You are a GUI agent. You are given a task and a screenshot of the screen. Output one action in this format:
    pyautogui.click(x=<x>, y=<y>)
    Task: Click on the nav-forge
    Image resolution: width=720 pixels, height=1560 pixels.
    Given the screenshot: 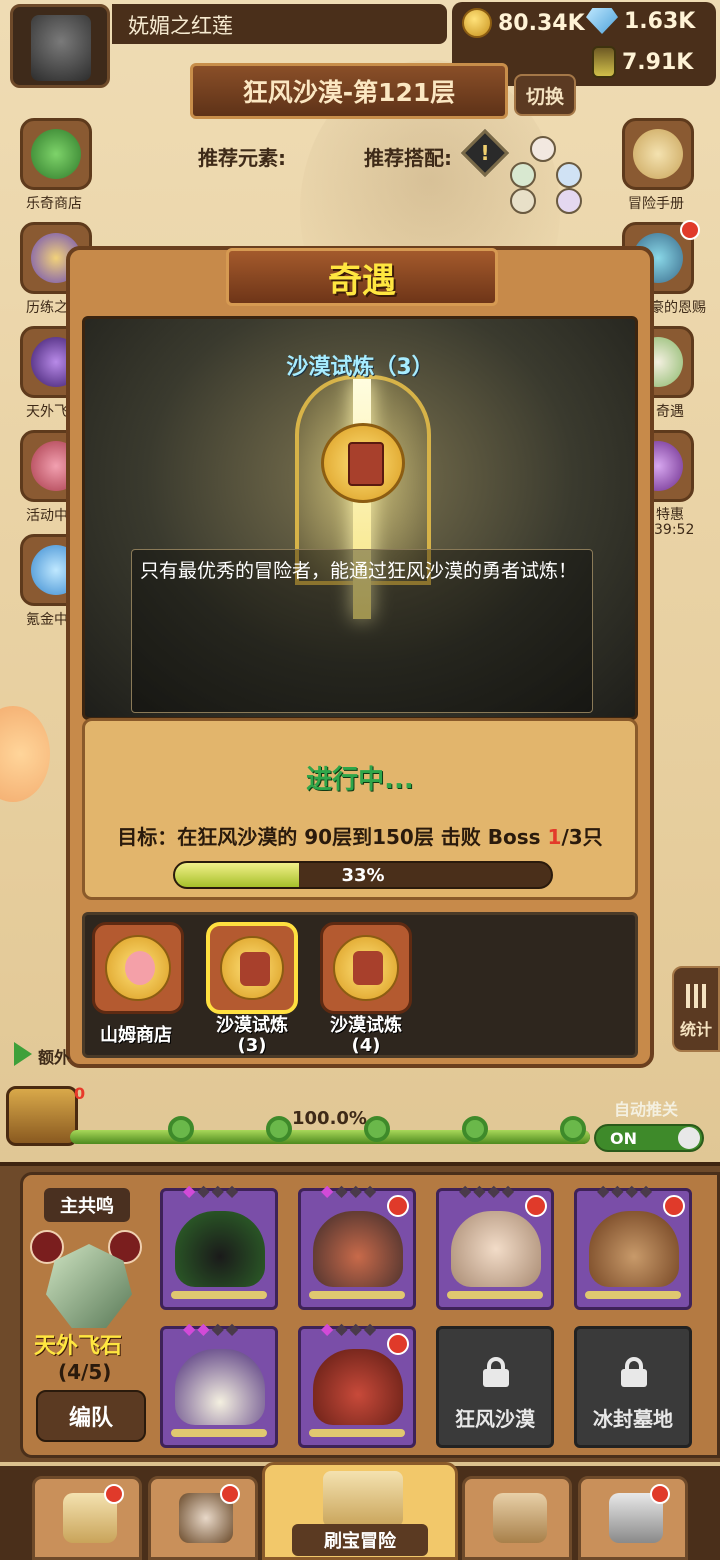 What is the action you would take?
    pyautogui.click(x=633, y=1518)
    